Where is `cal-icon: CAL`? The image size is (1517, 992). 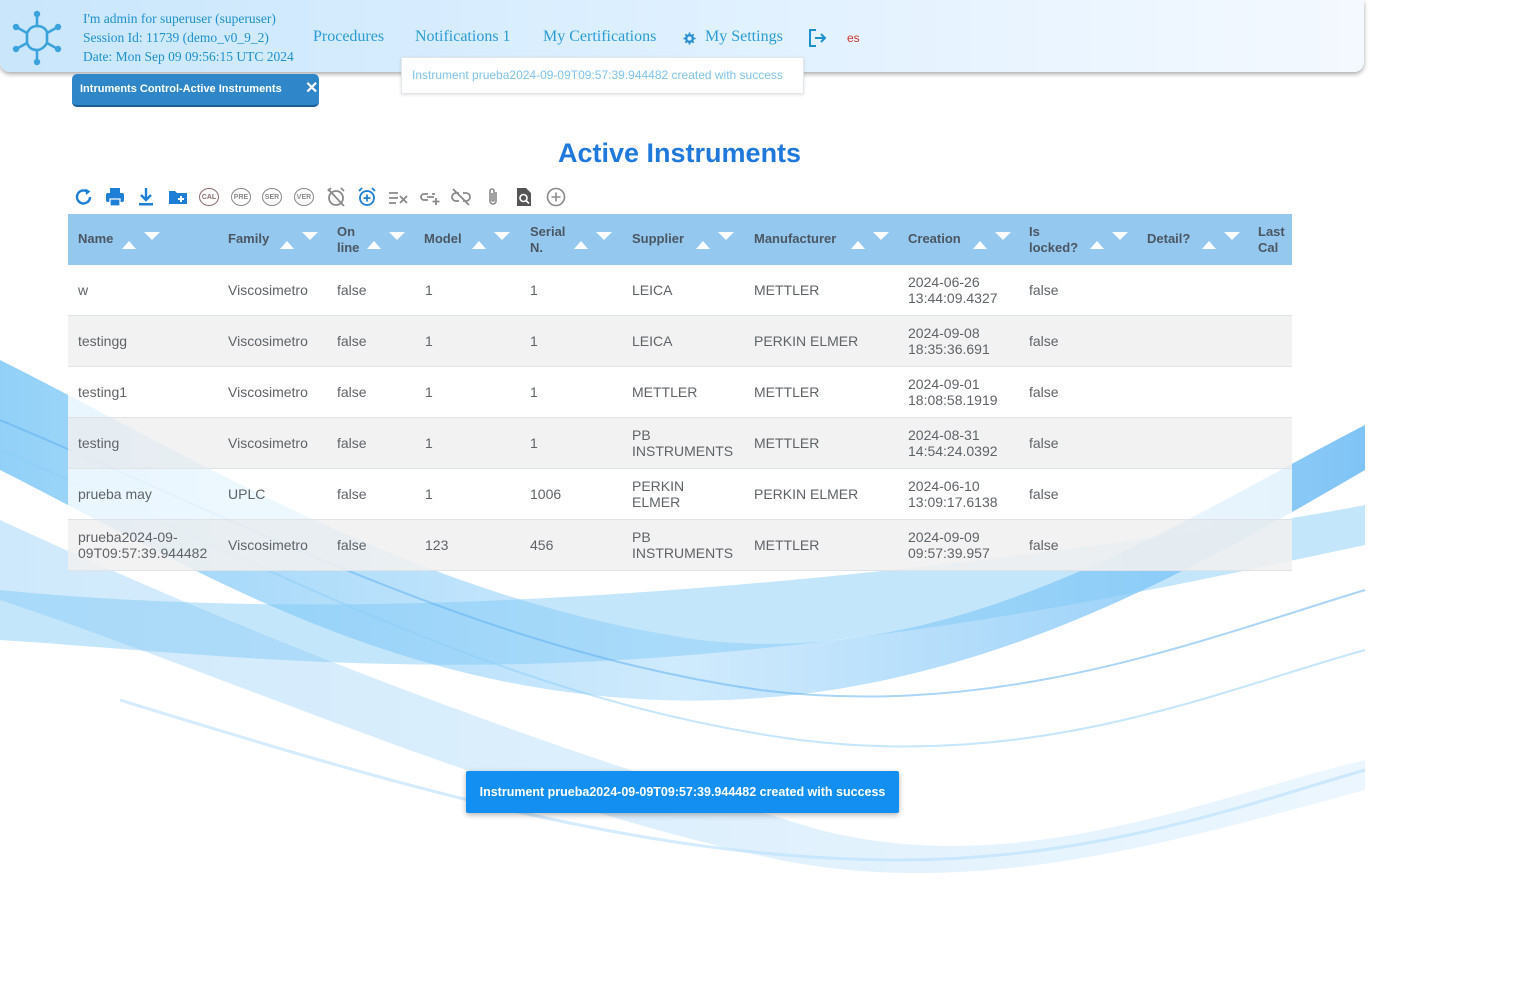 cal-icon: CAL is located at coordinates (209, 197).